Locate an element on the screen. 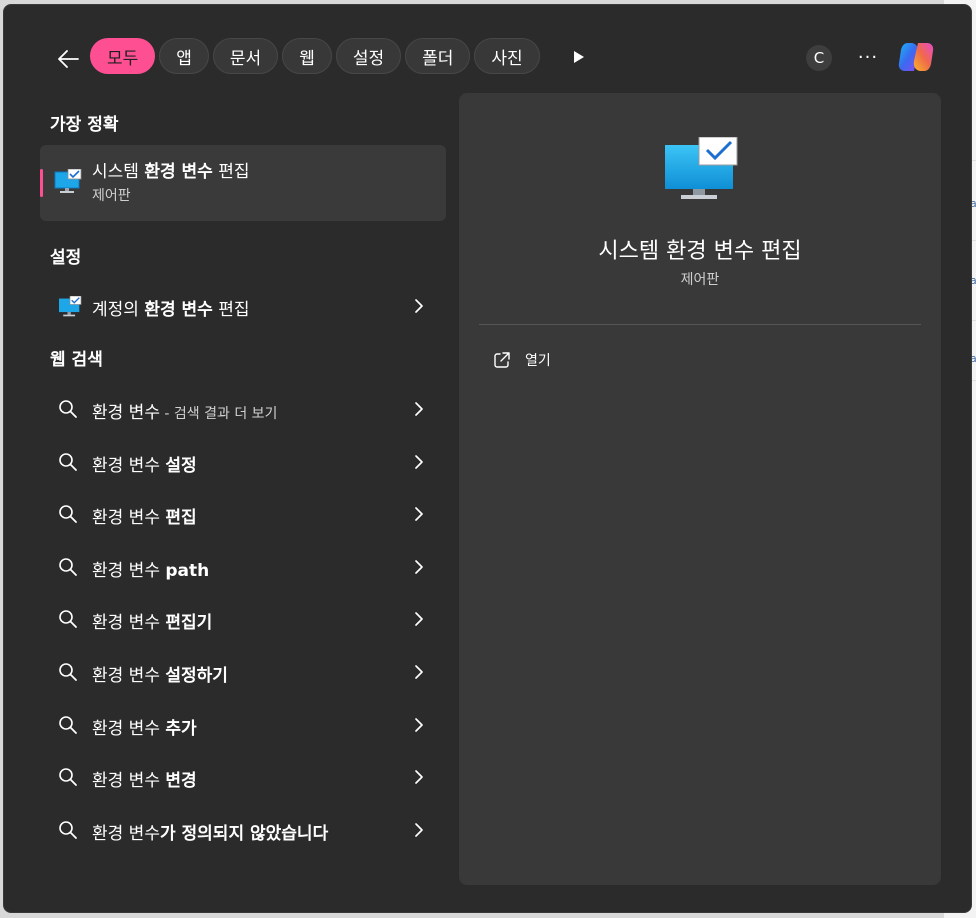 This screenshot has height=918, width=976. play-right-icon is located at coordinates (579, 57).